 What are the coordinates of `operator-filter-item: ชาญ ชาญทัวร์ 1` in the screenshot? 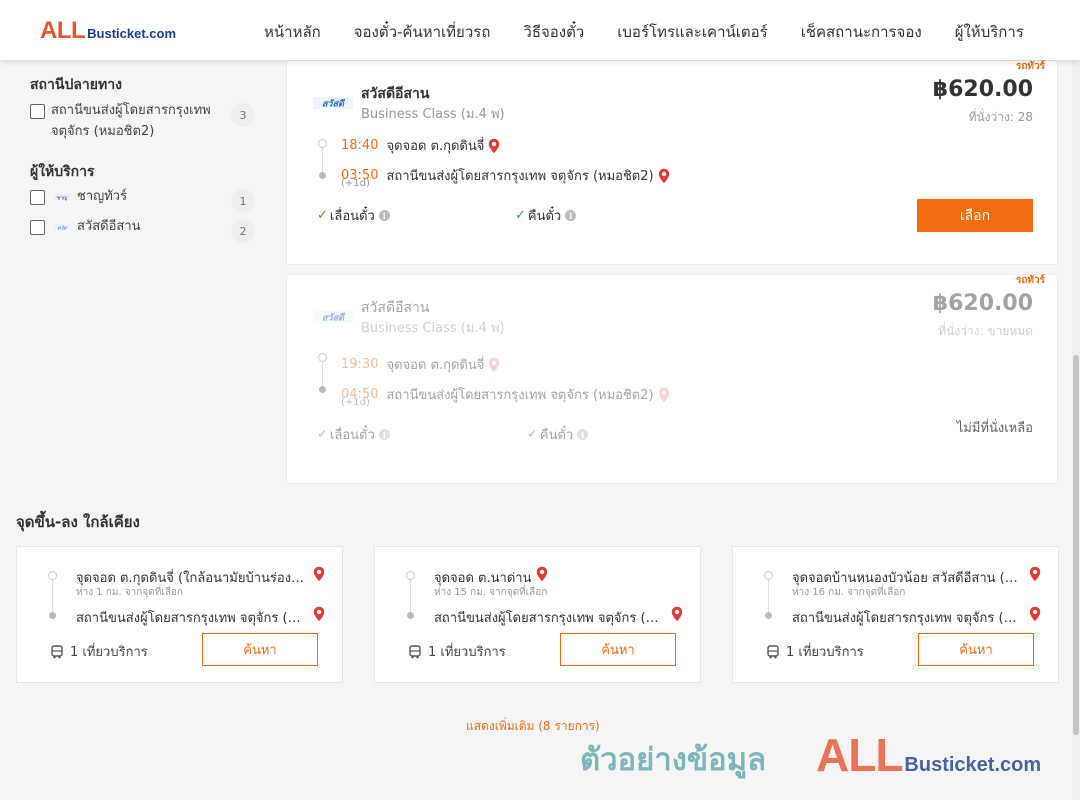 It's located at (142, 201).